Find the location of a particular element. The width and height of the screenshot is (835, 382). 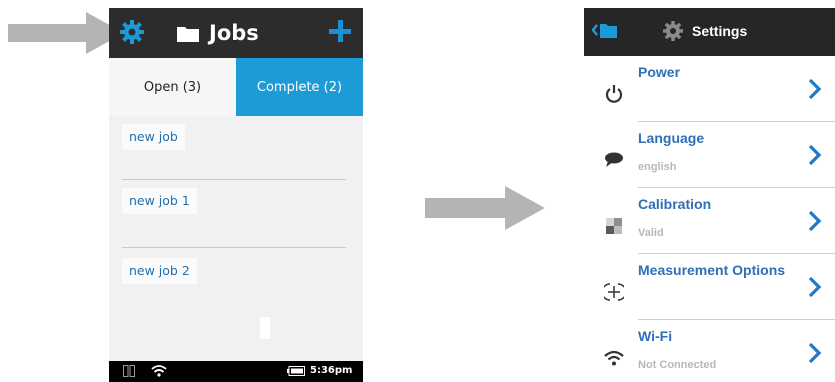

speech-bubble-icon is located at coordinates (614, 159).